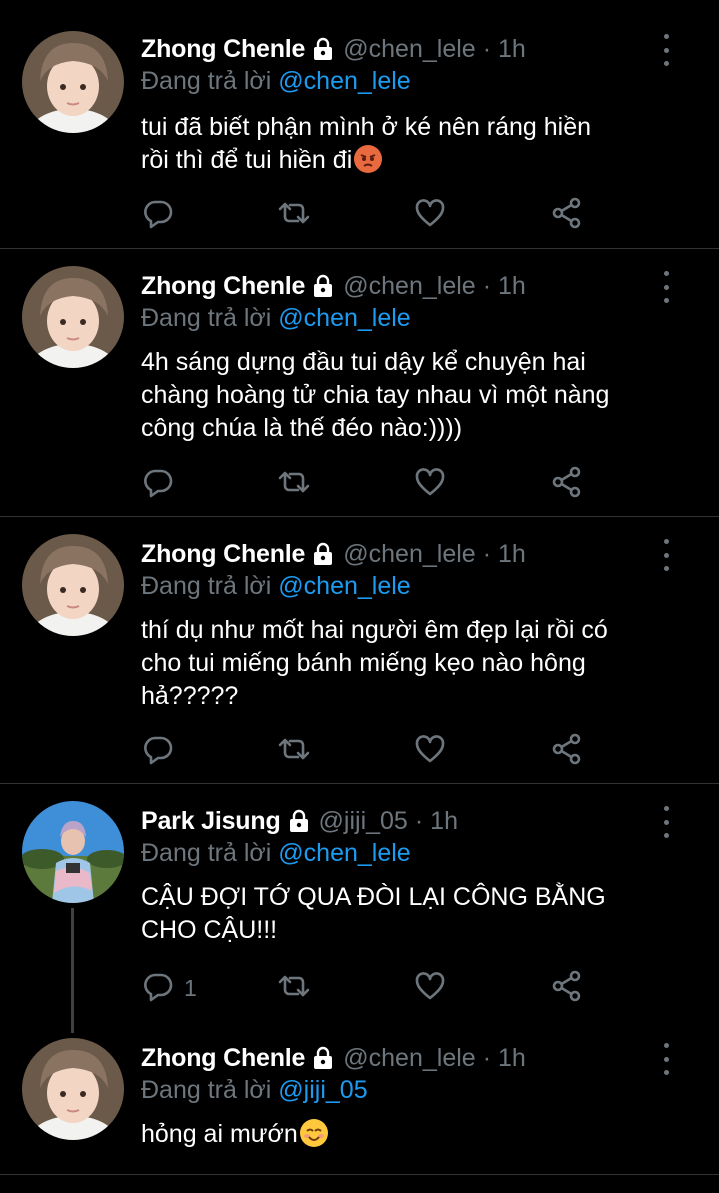  I want to click on smiling-face-emoji, so click(313, 1133).